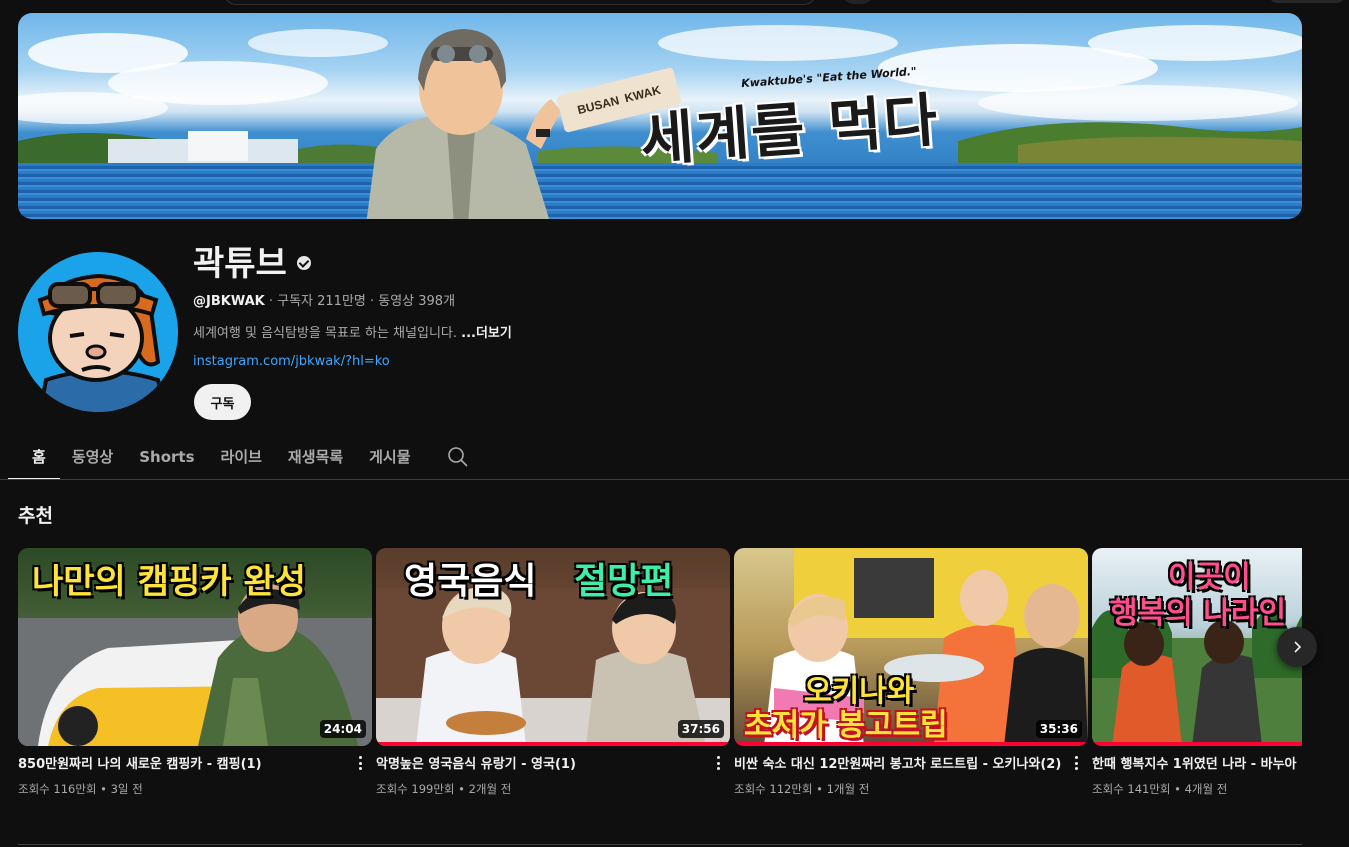  Describe the element at coordinates (486, 333) in the screenshot. I see `more-link: ...더보기` at that location.